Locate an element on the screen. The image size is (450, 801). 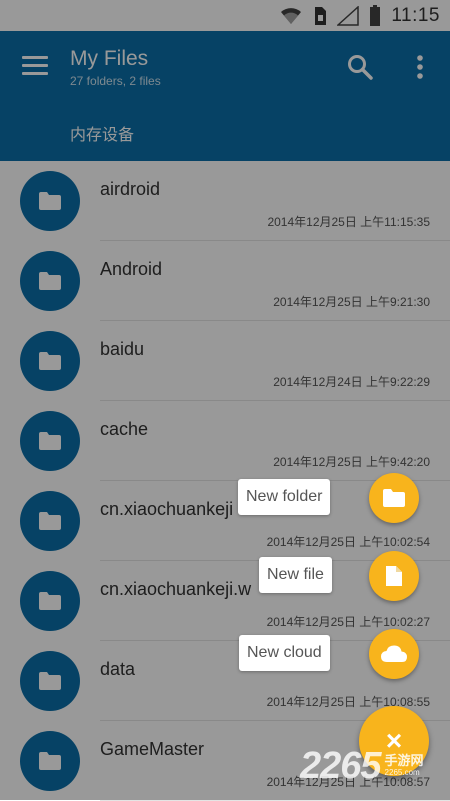
cloud-icon is located at coordinates (394, 653).